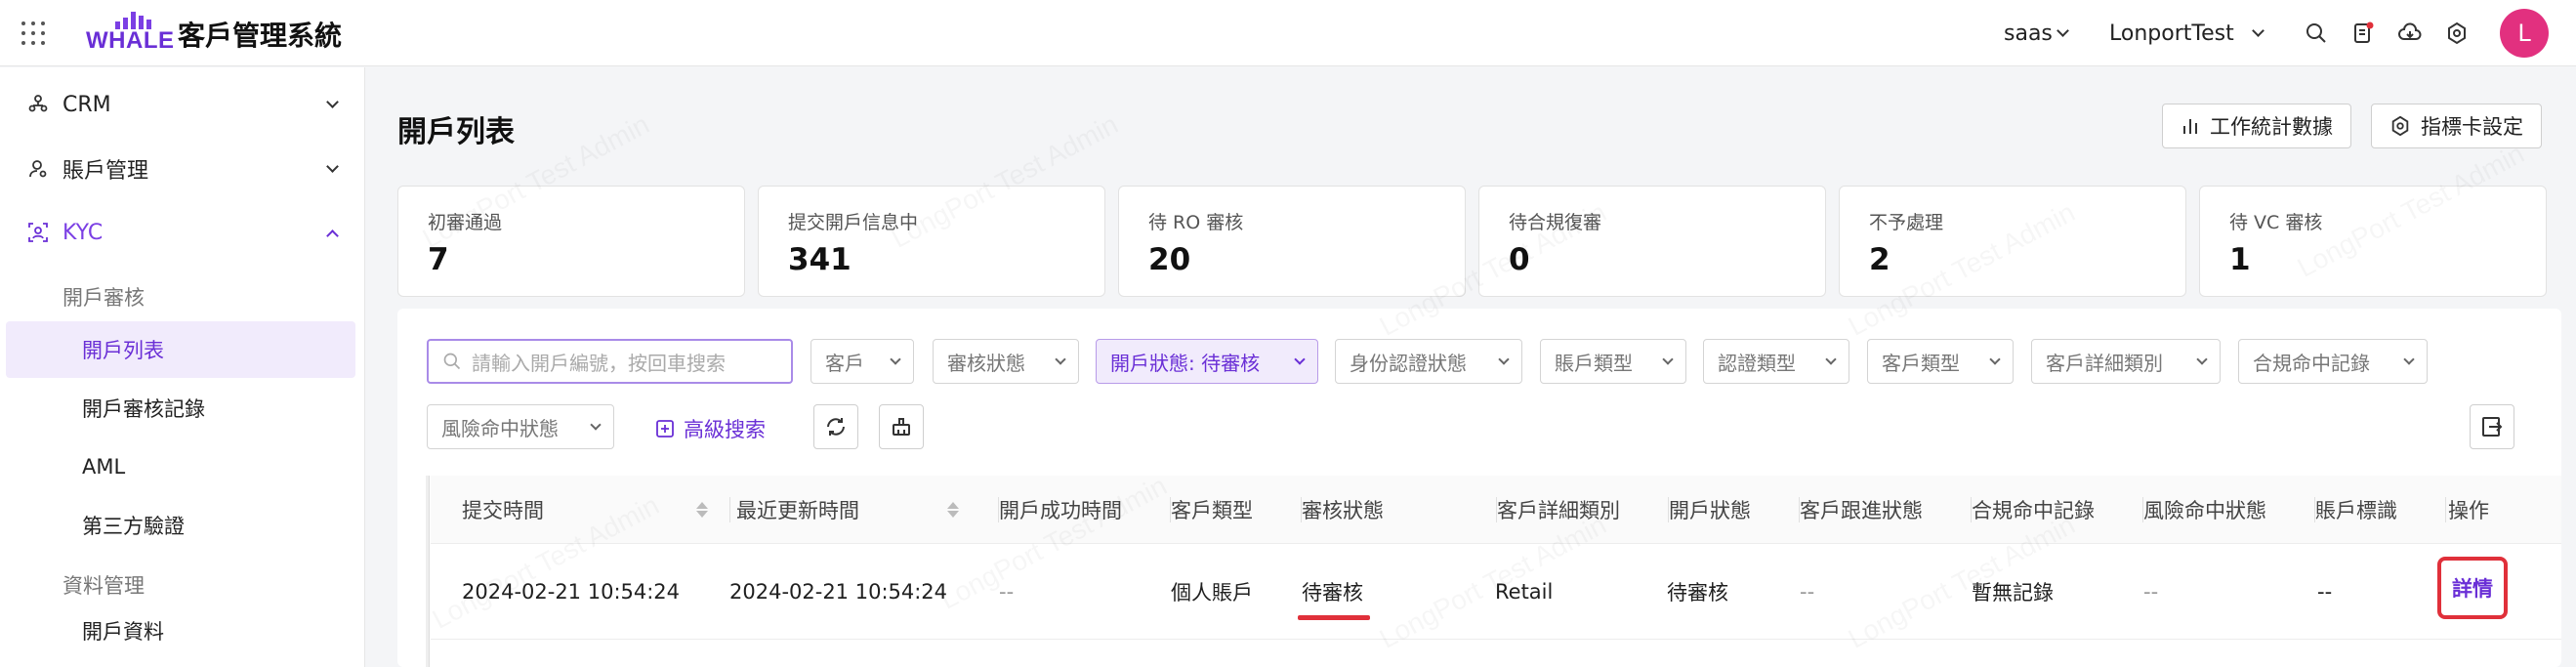  Describe the element at coordinates (1207, 361) in the screenshot. I see `filter-account-status: 開戶狀態: 待審核` at that location.